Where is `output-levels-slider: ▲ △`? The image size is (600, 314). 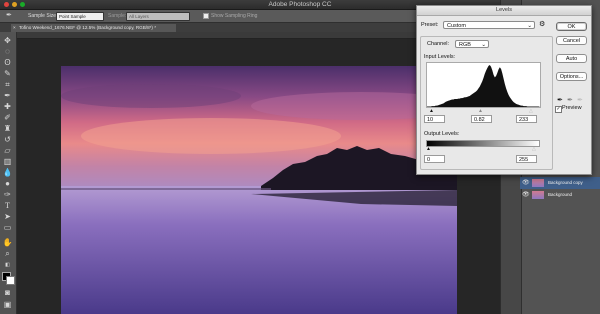
output-levels-slider: ▲ △ is located at coordinates (482, 149).